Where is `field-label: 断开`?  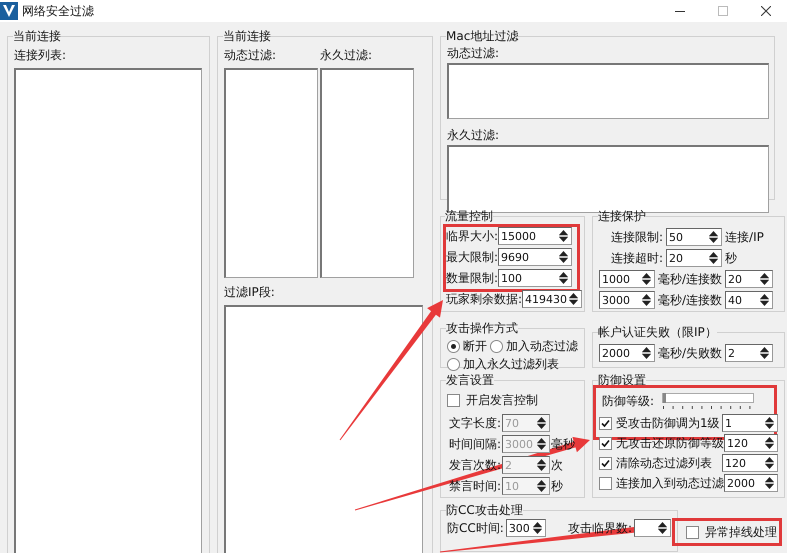 field-label: 断开 is located at coordinates (475, 346).